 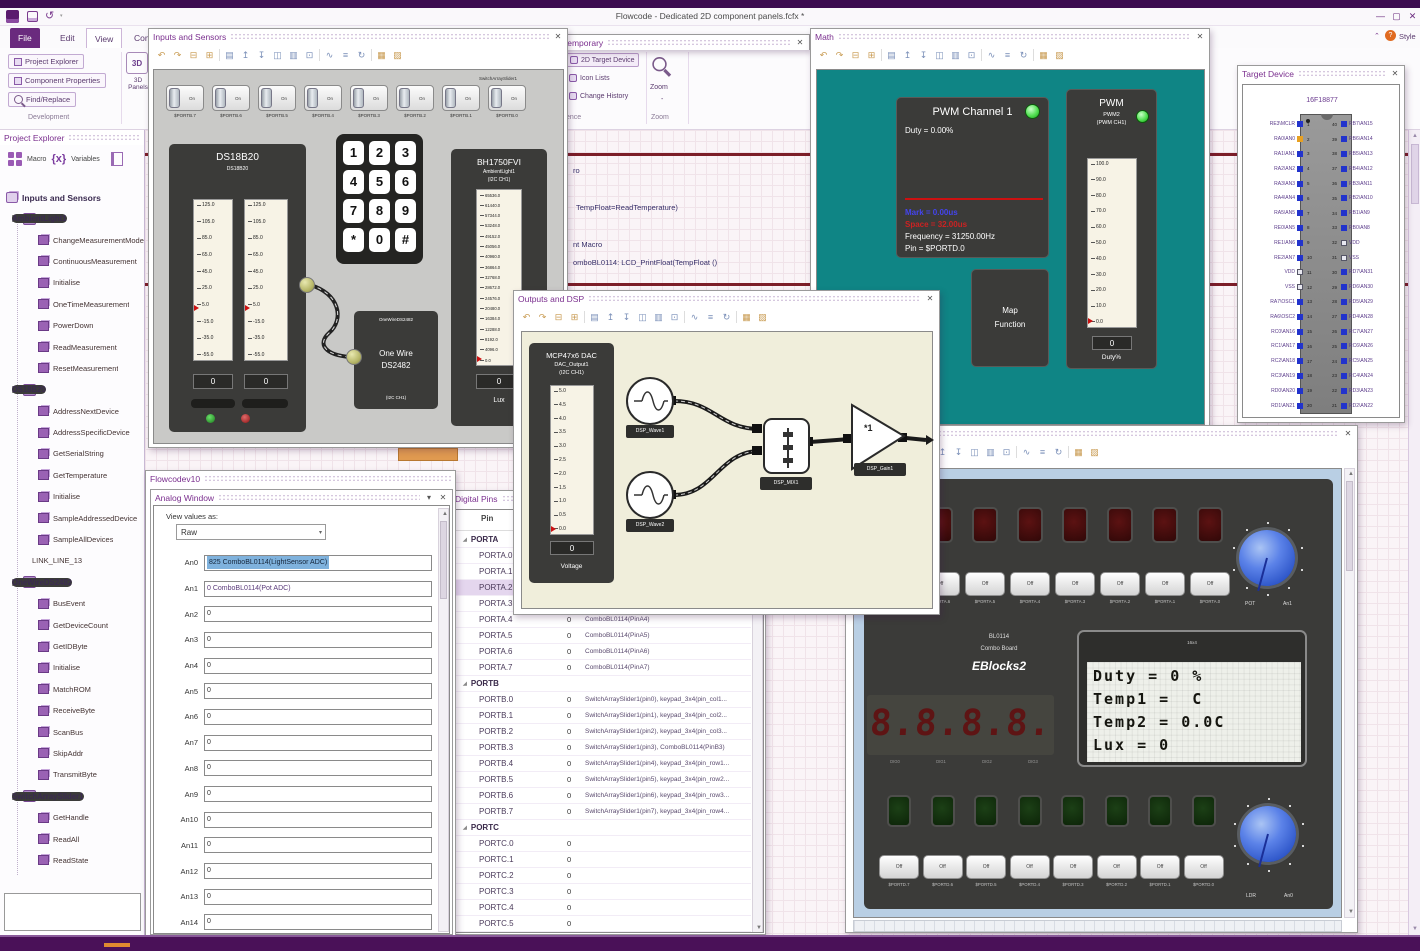 What do you see at coordinates (1351, 912) in the screenshot?
I see `scroll-down-icon: ▼` at bounding box center [1351, 912].